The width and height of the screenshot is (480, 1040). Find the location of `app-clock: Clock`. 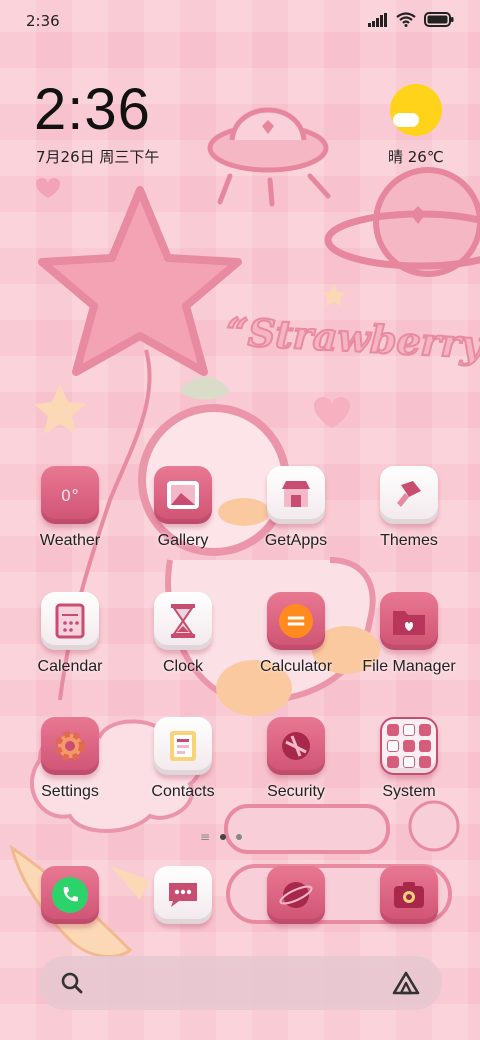

app-clock: Clock is located at coordinates (183, 634).